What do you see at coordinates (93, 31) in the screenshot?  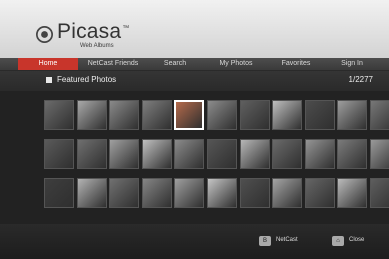 I see `logo-text: Picasa™` at bounding box center [93, 31].